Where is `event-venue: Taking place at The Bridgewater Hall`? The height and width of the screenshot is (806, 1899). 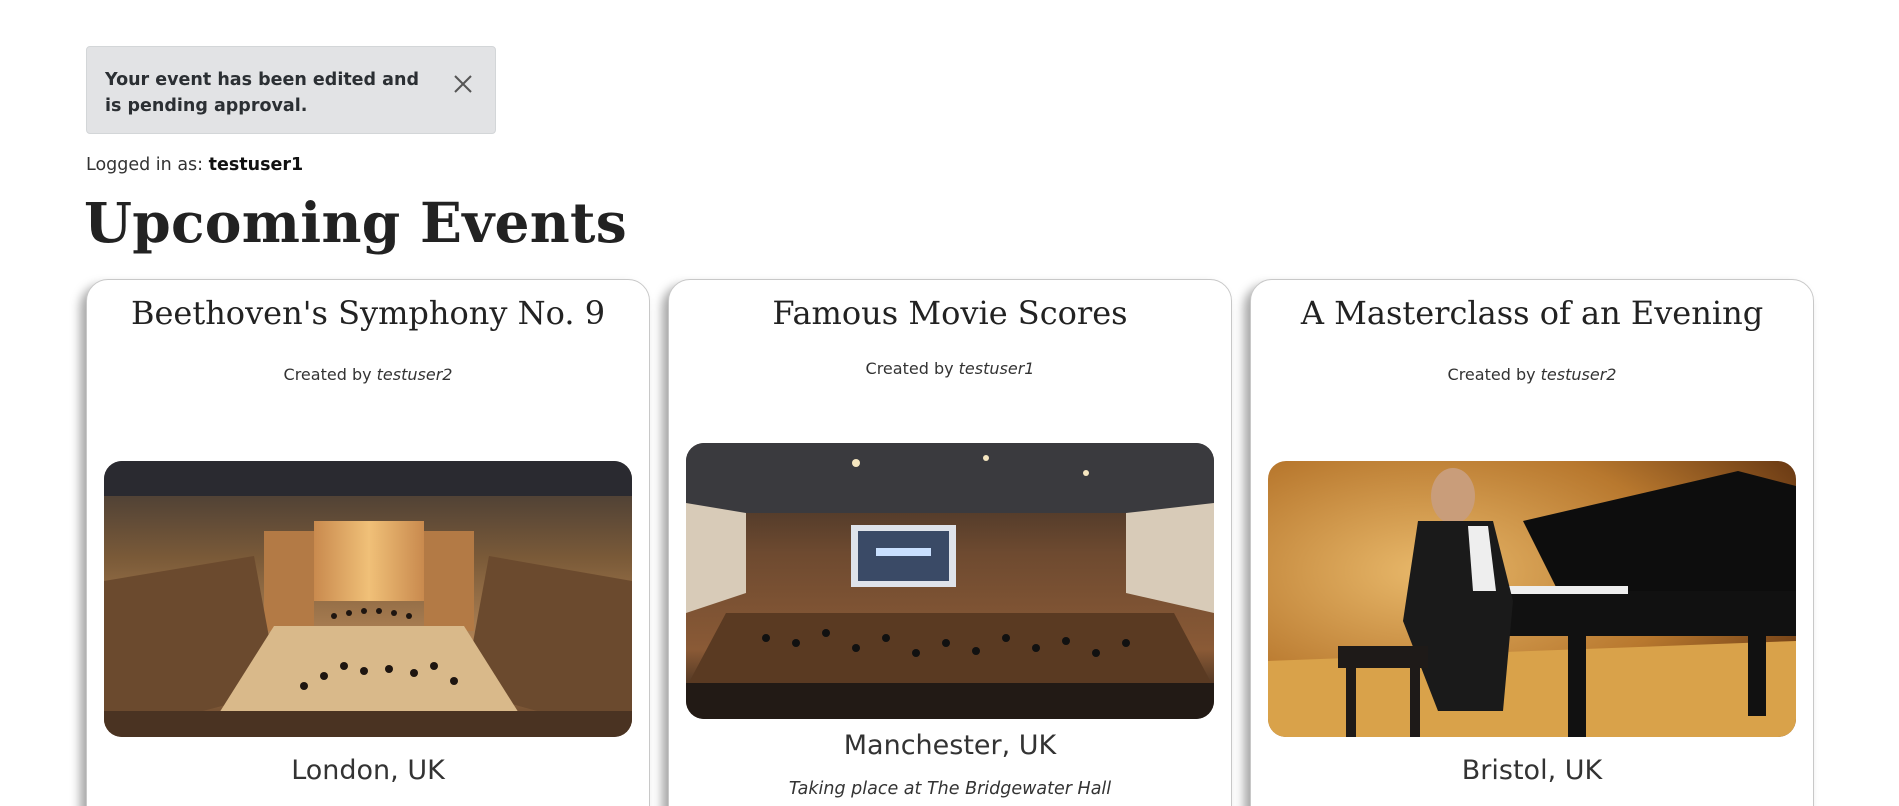
event-venue: Taking place at The Bridgewater Hall is located at coordinates (950, 789).